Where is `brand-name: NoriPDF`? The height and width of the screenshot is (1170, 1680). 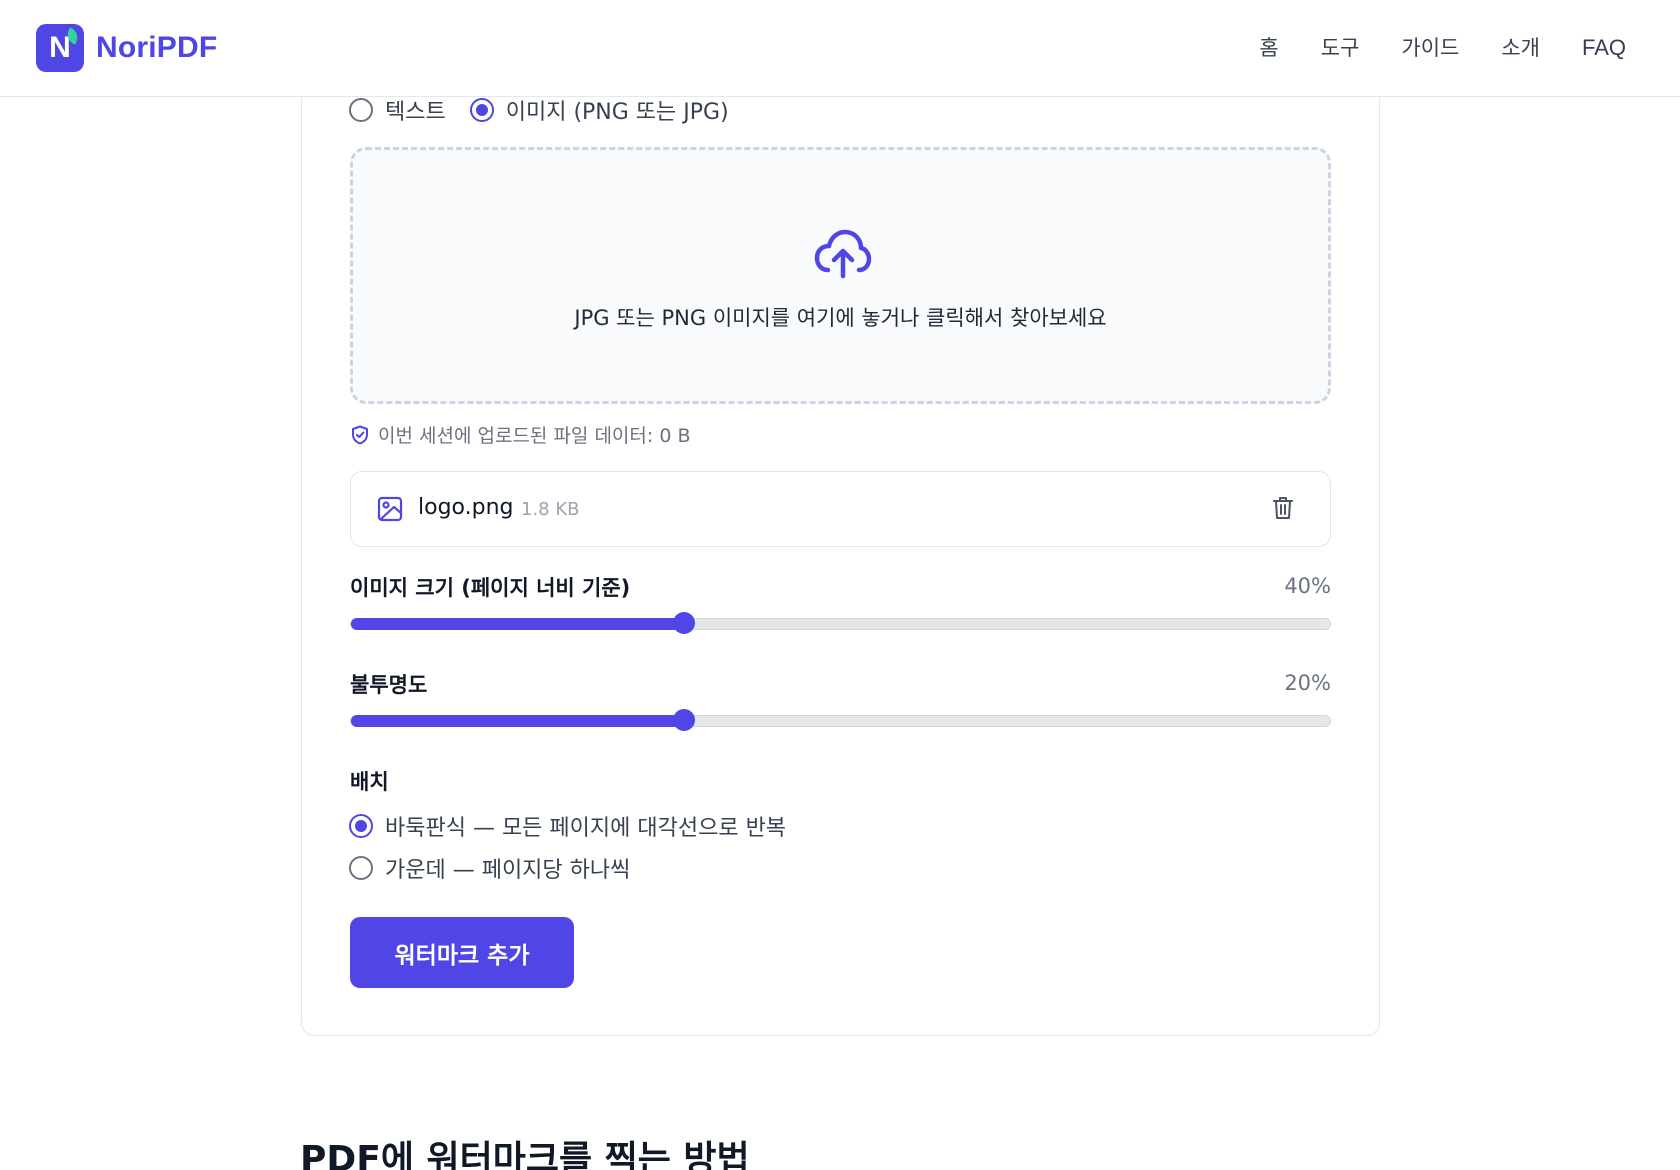
brand-name: NoriPDF is located at coordinates (157, 47).